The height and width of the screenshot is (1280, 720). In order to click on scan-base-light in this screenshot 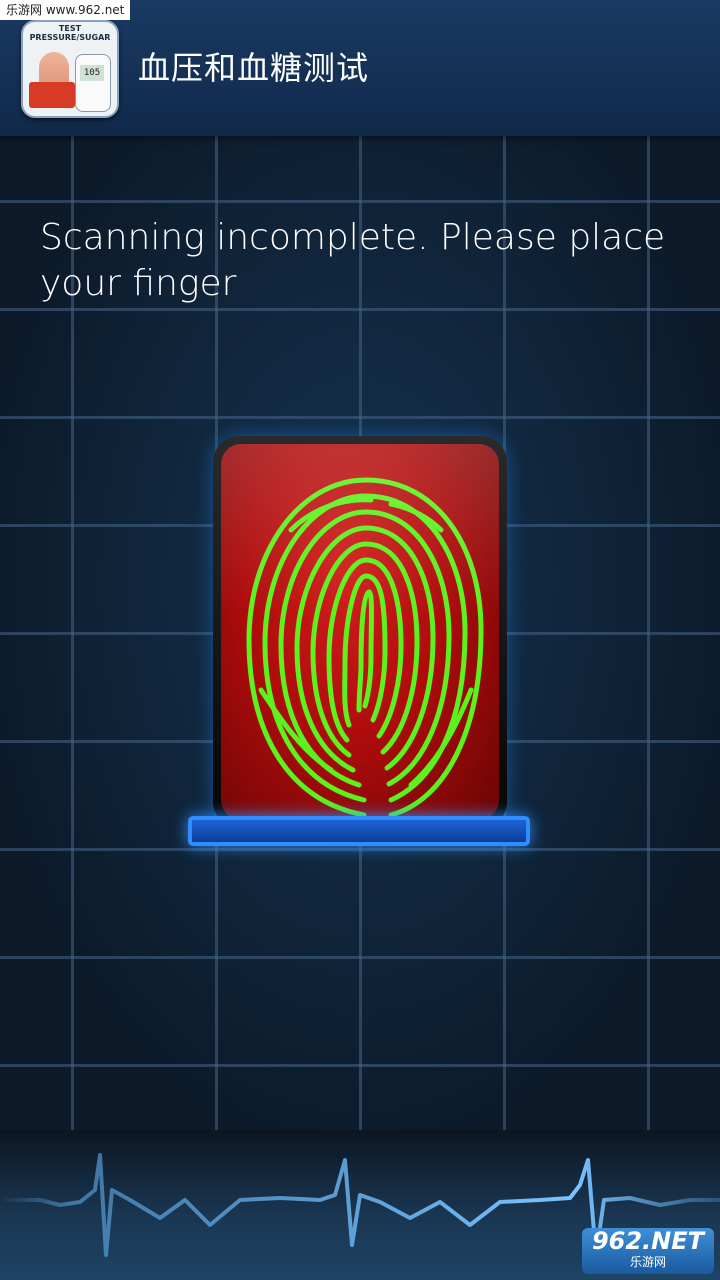, I will do `click(359, 831)`.